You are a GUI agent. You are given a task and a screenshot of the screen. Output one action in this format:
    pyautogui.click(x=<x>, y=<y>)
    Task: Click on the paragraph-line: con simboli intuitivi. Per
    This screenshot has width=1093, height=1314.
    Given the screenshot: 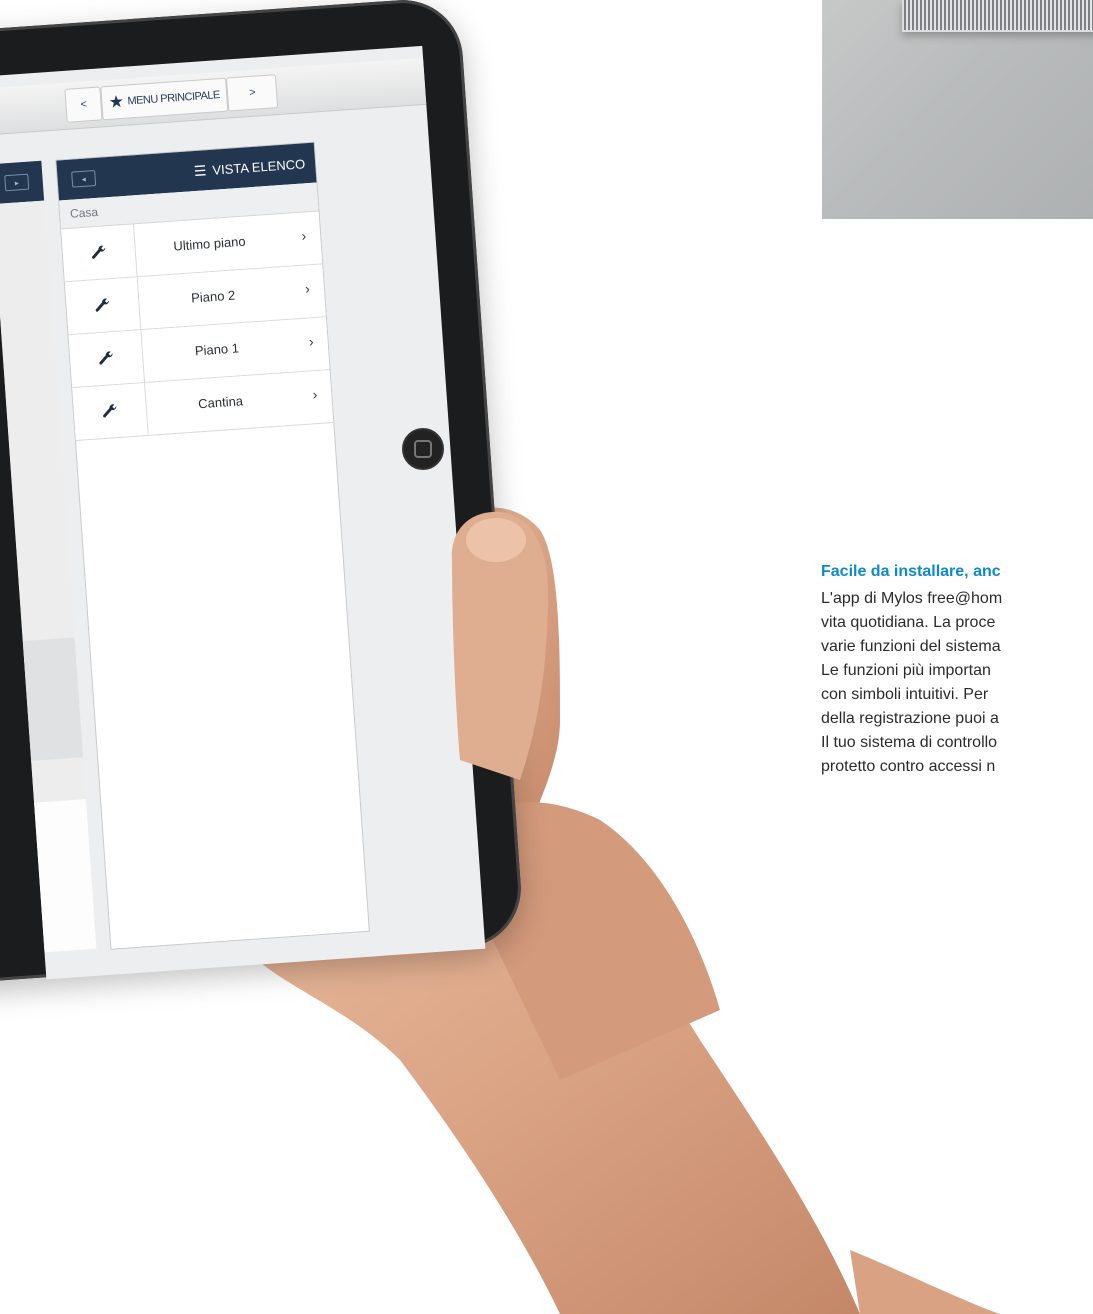 What is the action you would take?
    pyautogui.click(x=905, y=694)
    